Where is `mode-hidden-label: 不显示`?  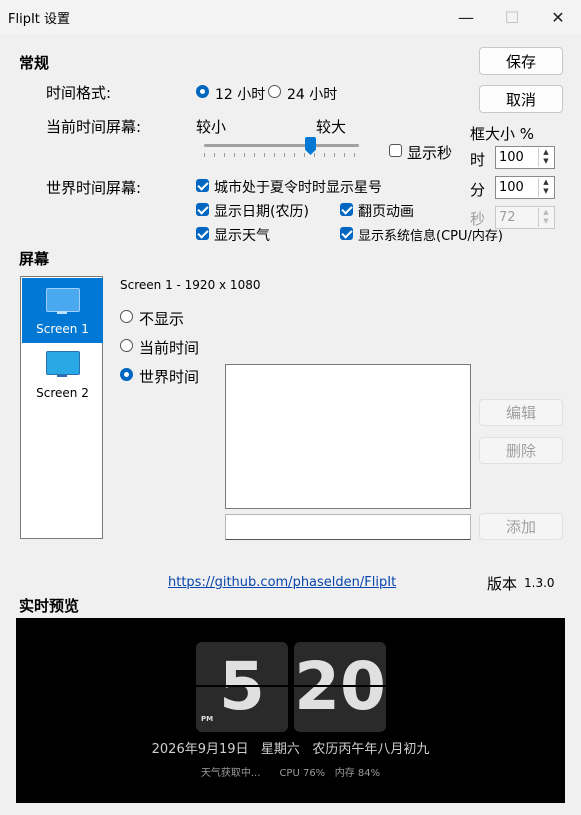 mode-hidden-label: 不显示 is located at coordinates (162, 319).